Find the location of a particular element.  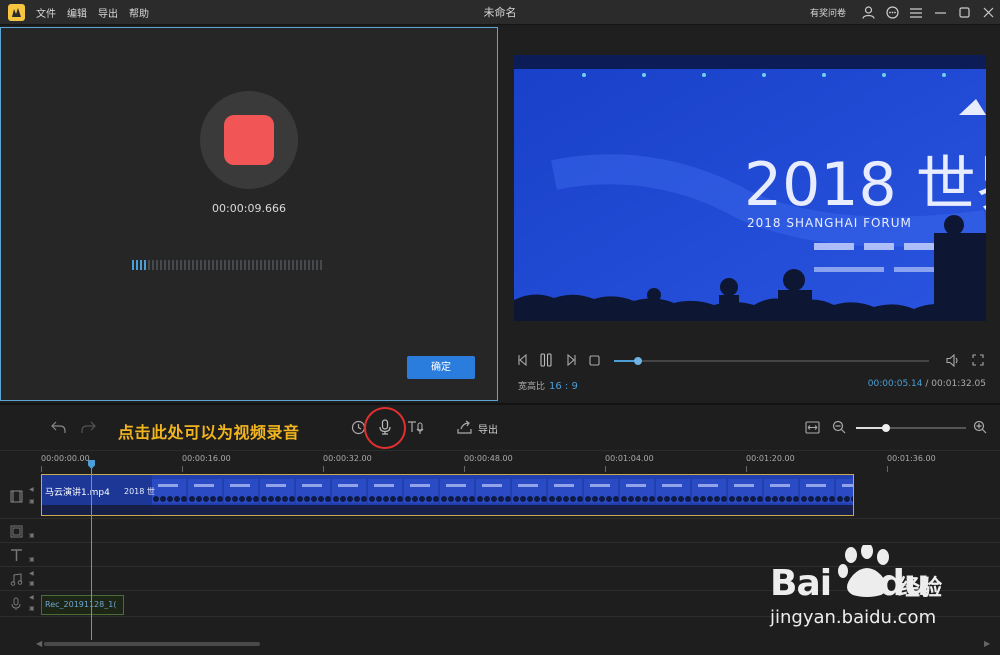

title-bar: 文件 编辑 导出 帮助 未命名 有奖问卷 is located at coordinates (500, 12).